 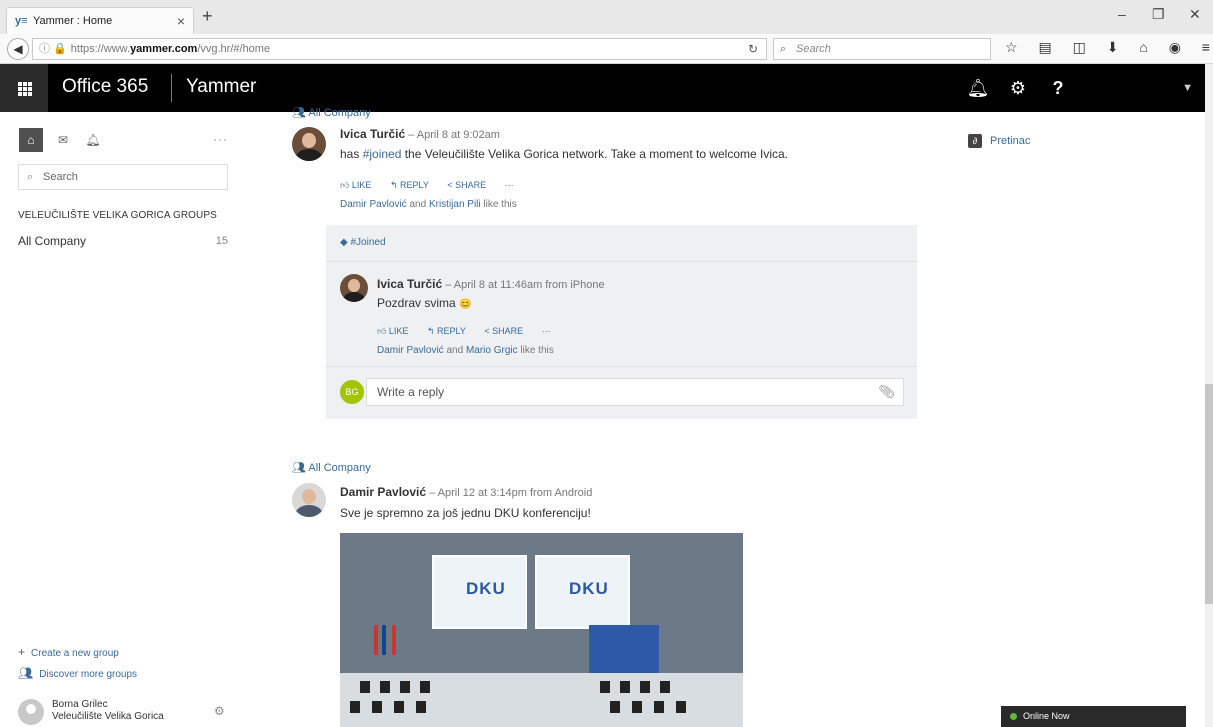 I want to click on liker-link: Kristijan Pili, so click(x=455, y=204).